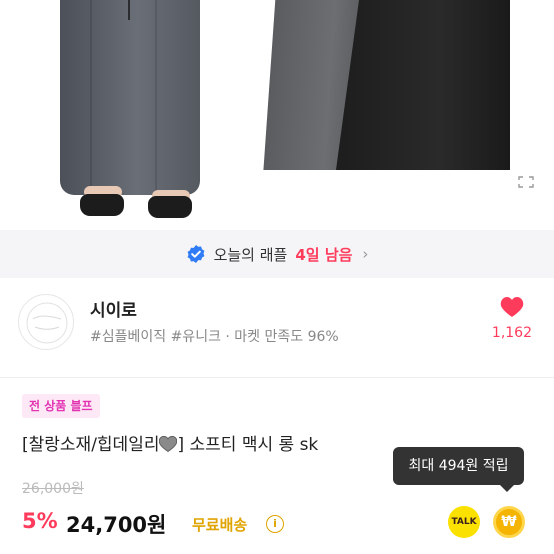 This screenshot has height=554, width=554. Describe the element at coordinates (423, 85) in the screenshot. I see `skirt-photo-black` at that location.